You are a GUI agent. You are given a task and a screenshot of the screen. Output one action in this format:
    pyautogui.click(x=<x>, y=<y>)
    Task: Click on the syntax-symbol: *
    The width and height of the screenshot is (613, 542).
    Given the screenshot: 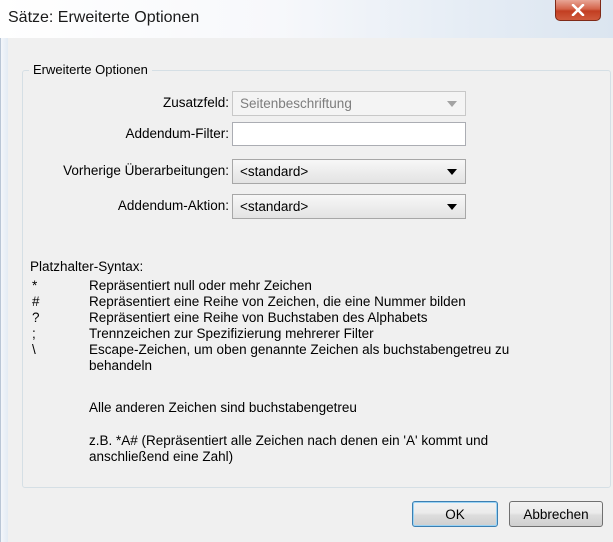 What is the action you would take?
    pyautogui.click(x=35, y=285)
    